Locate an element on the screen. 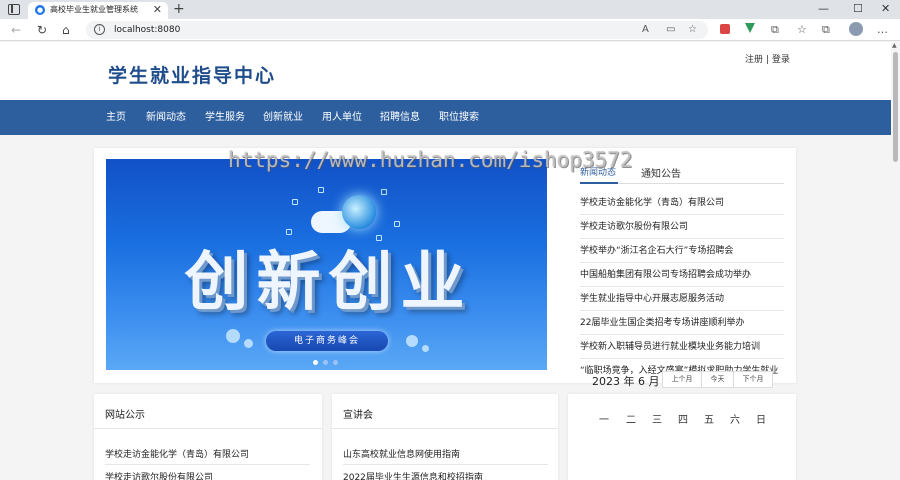  next-month-button: 下个月 is located at coordinates (753, 379).